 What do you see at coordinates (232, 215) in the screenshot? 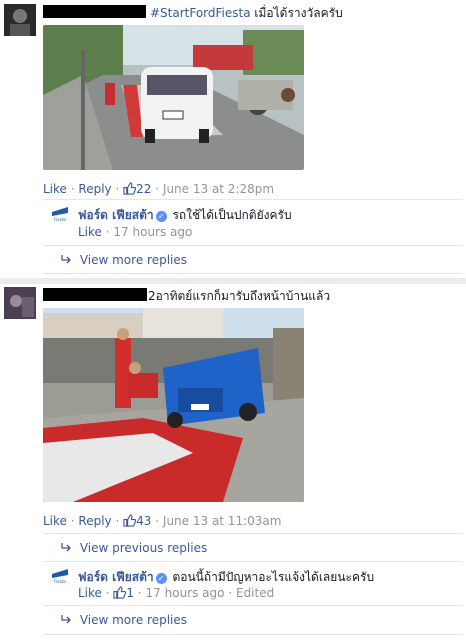
I see `reply-text: รถใช้ได้เป็นปกติยังครับ` at bounding box center [232, 215].